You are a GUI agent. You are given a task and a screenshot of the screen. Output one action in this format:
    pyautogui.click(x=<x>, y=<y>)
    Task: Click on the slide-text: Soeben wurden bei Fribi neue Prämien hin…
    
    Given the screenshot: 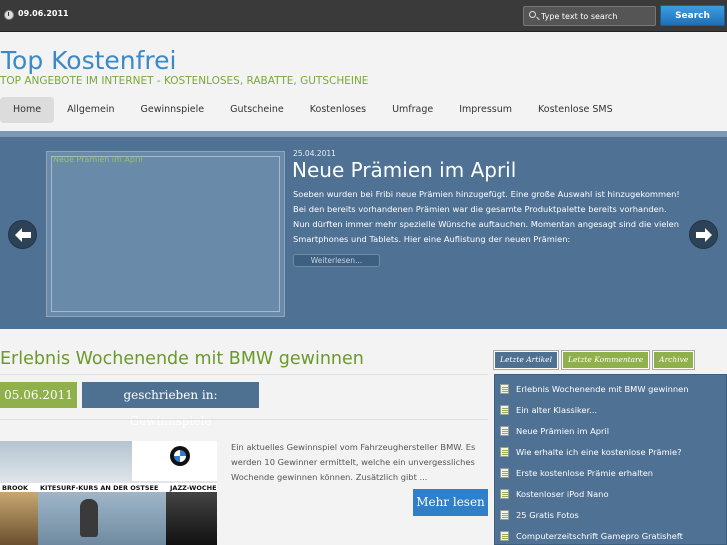 What is the action you would take?
    pyautogui.click(x=486, y=216)
    